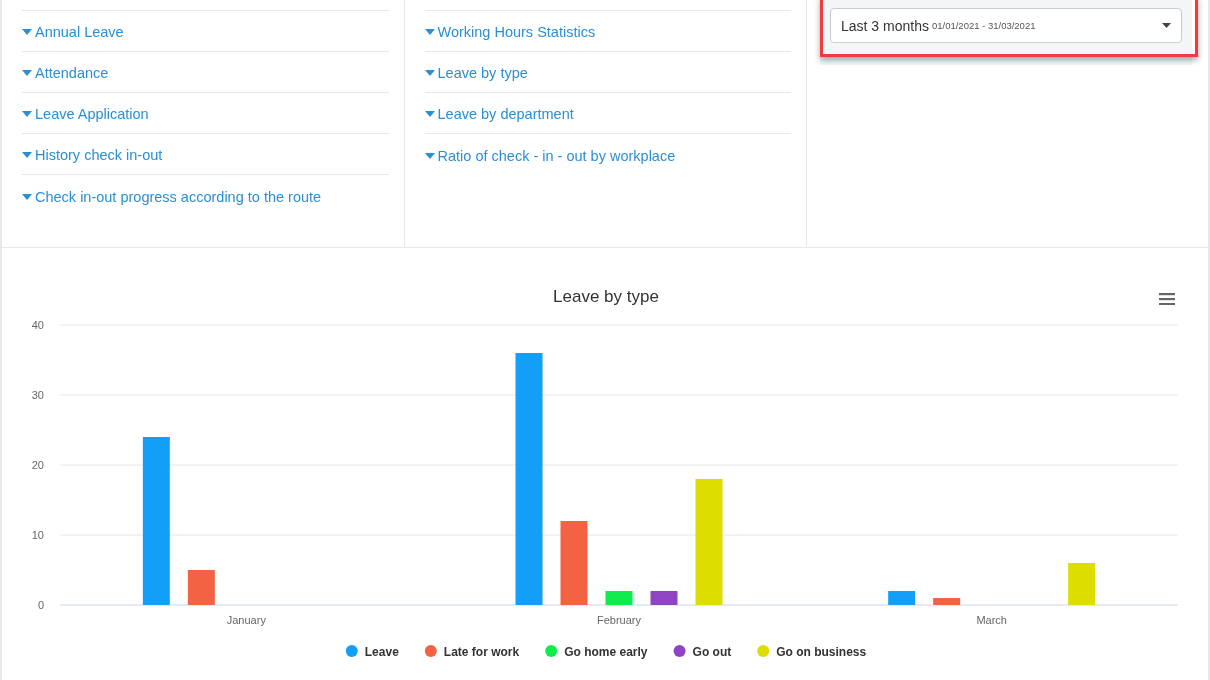  Describe the element at coordinates (246, 620) in the screenshot. I see `axis-label: January` at that location.